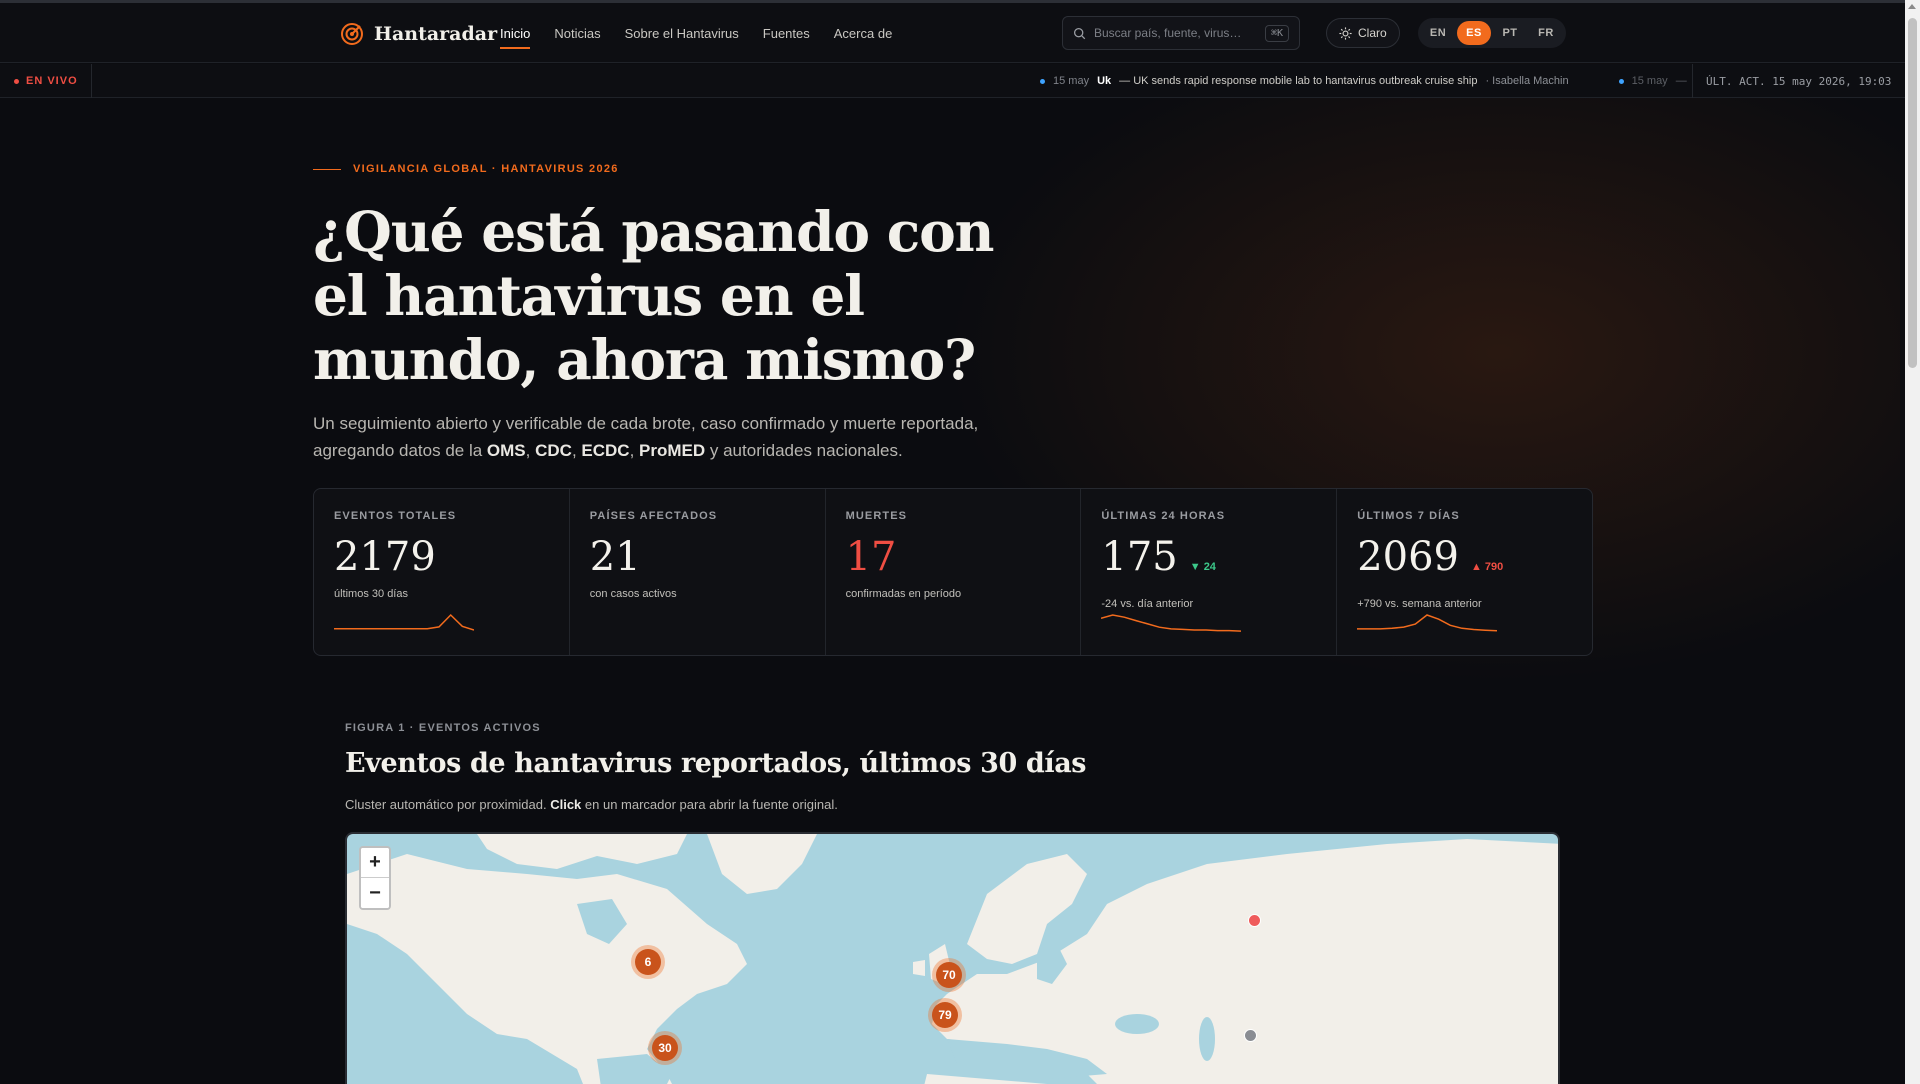 The image size is (1920, 1084). What do you see at coordinates (515, 33) in the screenshot?
I see `nav-item-inicio: Inicio` at bounding box center [515, 33].